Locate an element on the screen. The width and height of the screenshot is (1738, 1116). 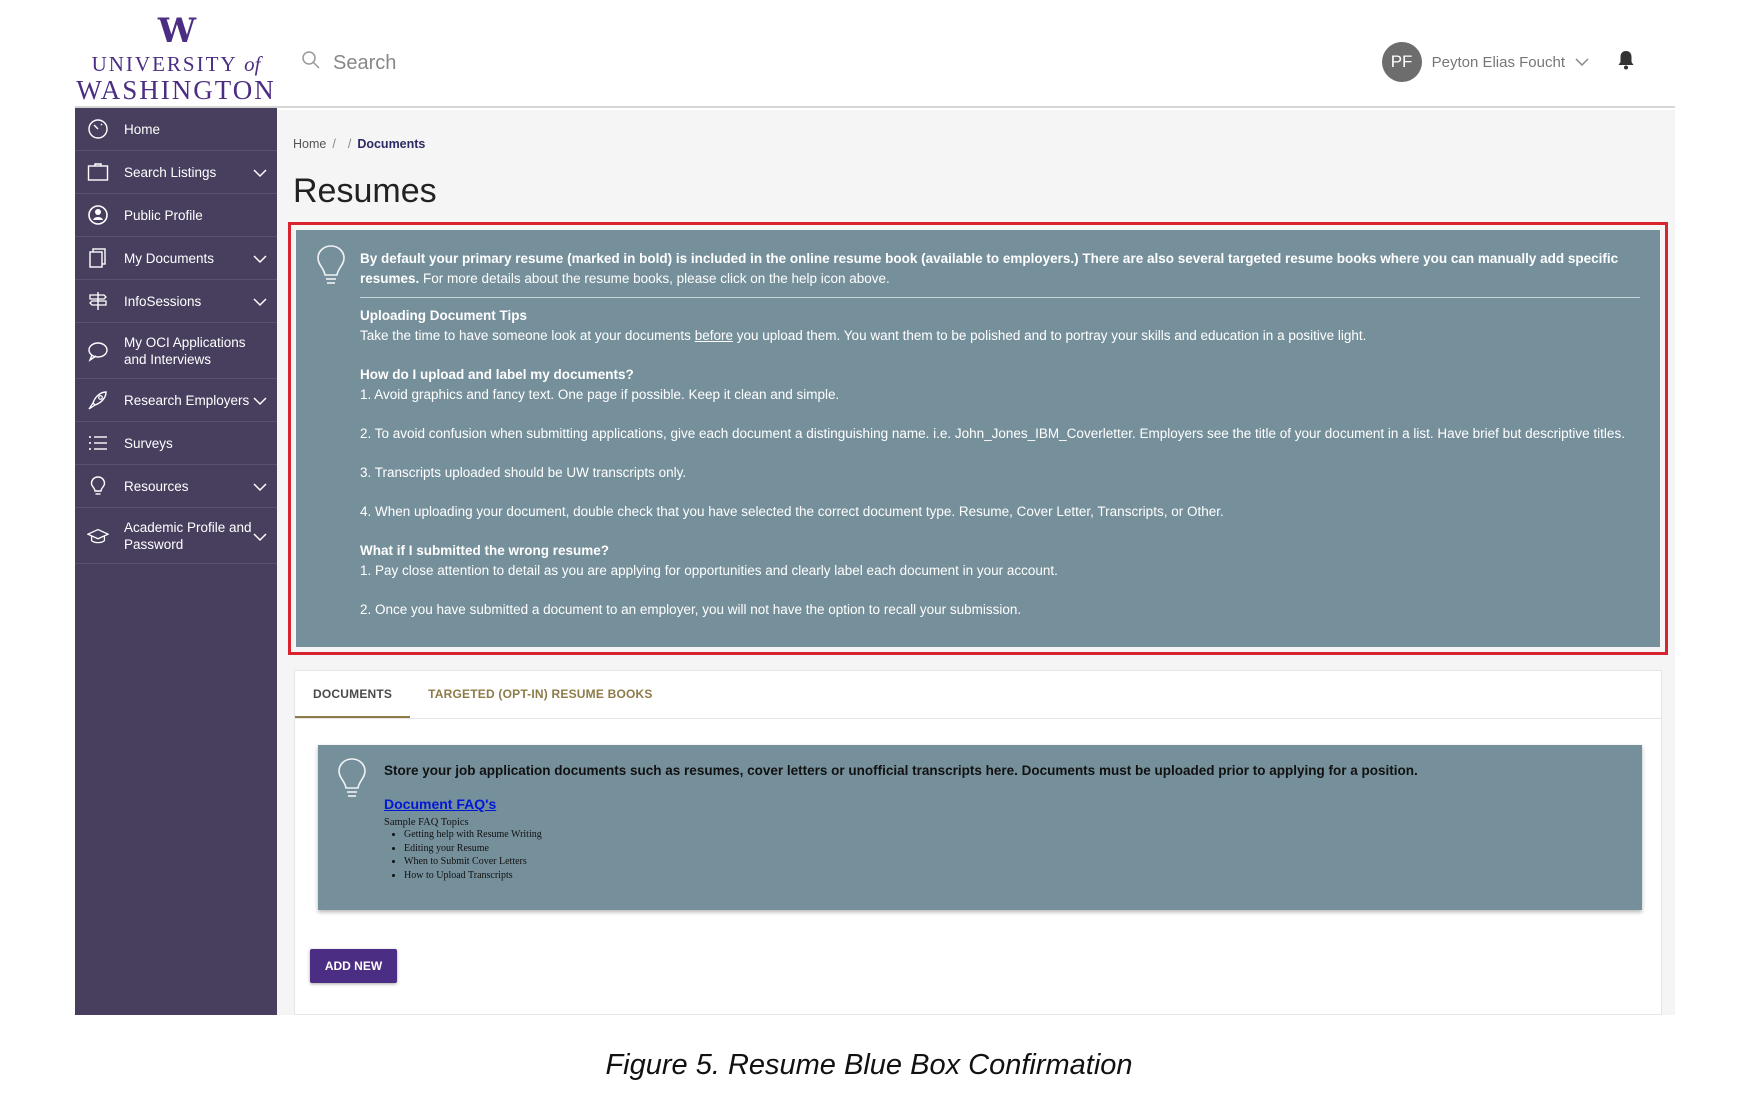
sidebar-item-home: Home is located at coordinates (176, 129).